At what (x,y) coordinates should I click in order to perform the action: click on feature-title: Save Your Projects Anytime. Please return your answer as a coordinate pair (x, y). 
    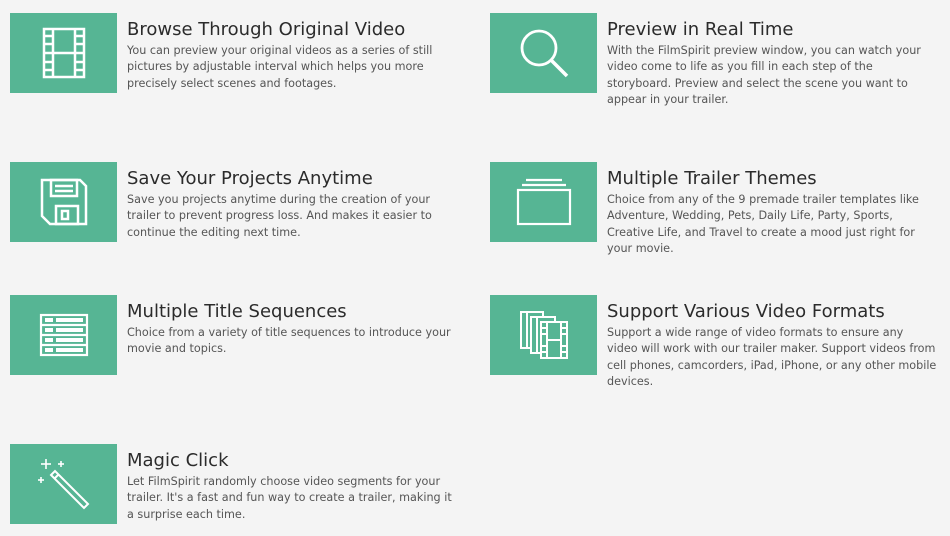
    Looking at the image, I should click on (250, 178).